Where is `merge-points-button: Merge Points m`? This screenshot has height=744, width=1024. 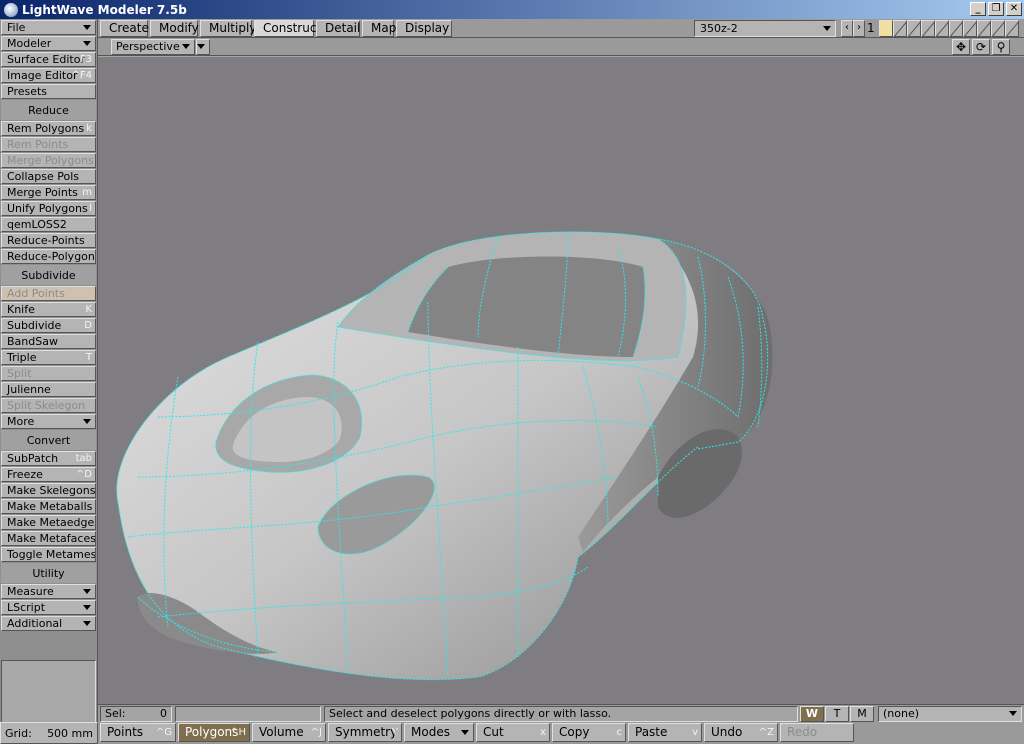
merge-points-button: Merge Points m is located at coordinates (48, 192).